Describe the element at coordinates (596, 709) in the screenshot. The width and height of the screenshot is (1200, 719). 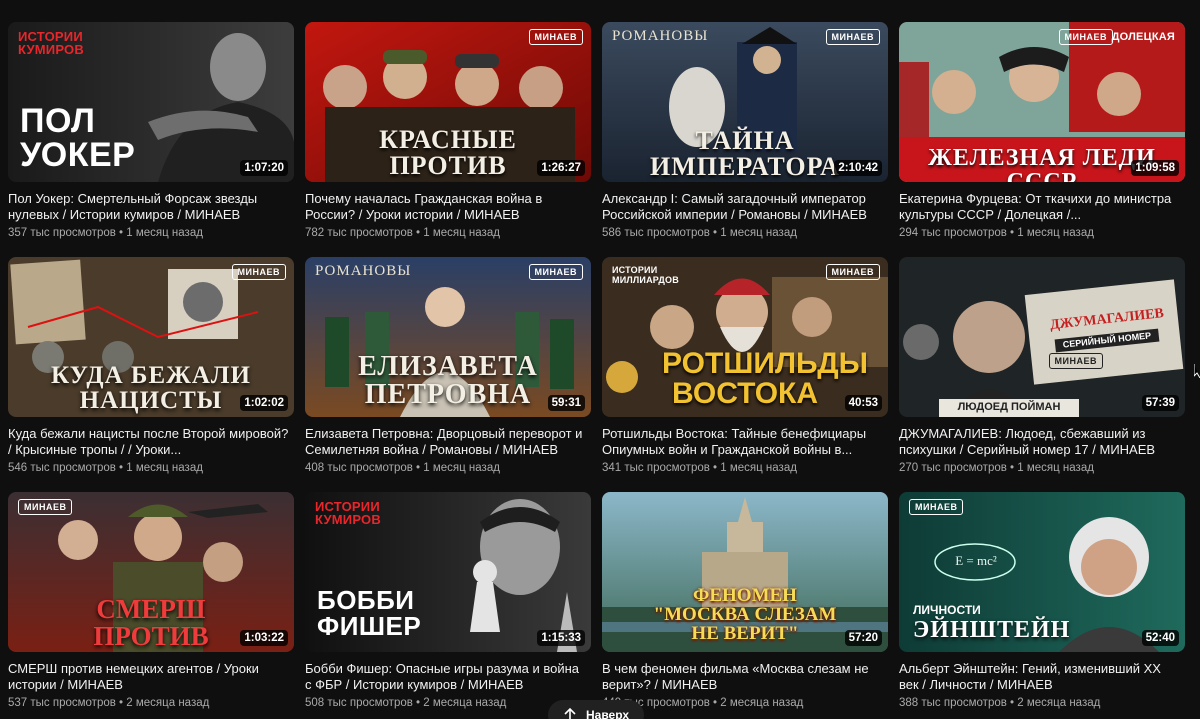
I see `scroll-to-top-button: Наверх` at that location.